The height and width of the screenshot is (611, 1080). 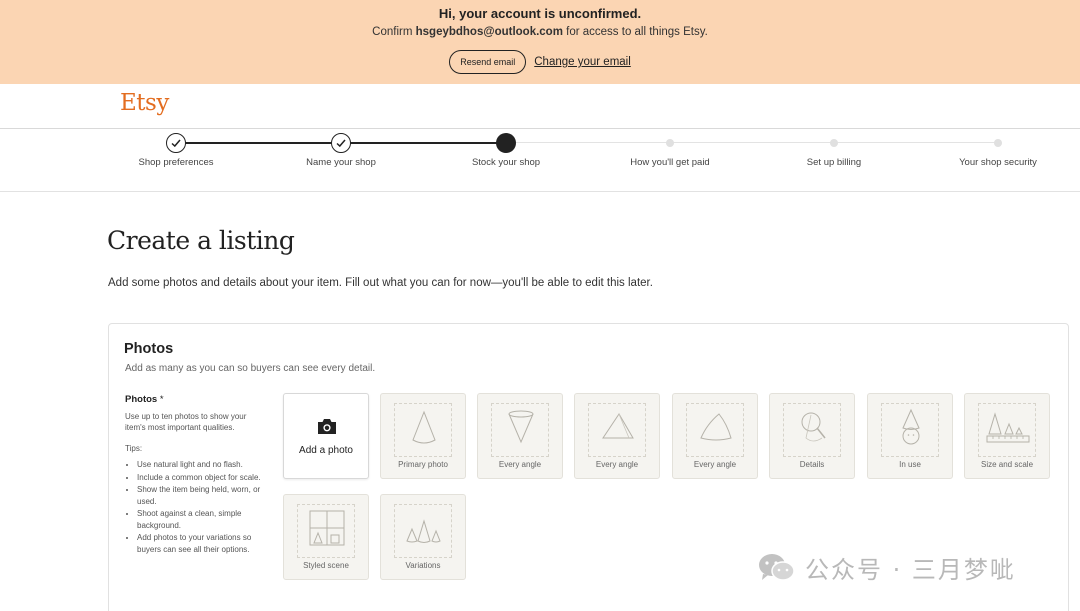 I want to click on window-scene-icon, so click(x=327, y=528).